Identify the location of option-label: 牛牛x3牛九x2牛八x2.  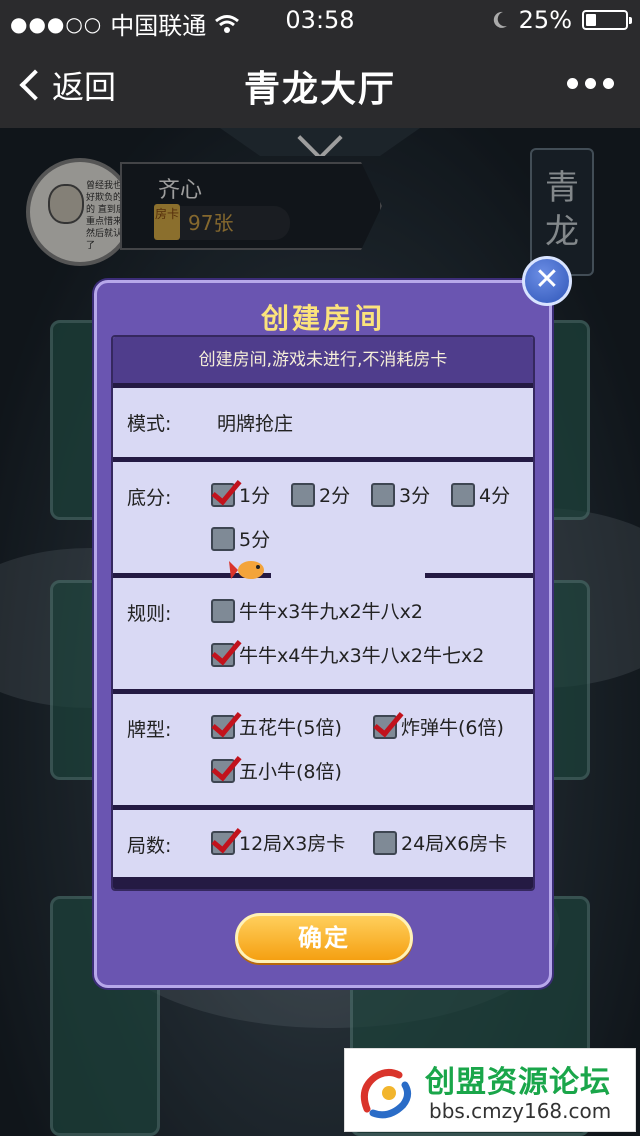
(331, 612).